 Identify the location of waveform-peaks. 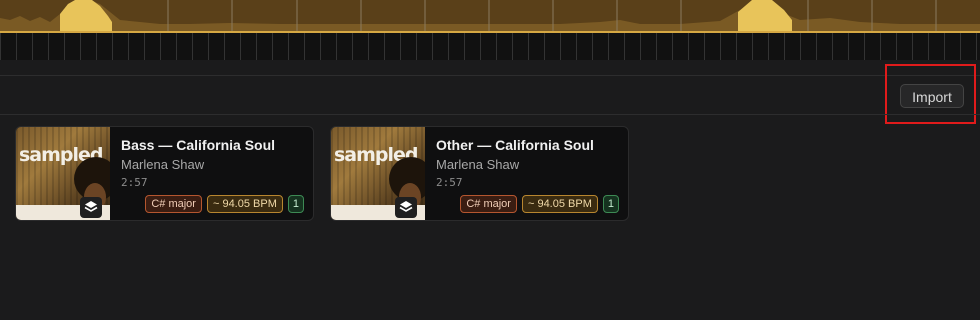
(490, 16).